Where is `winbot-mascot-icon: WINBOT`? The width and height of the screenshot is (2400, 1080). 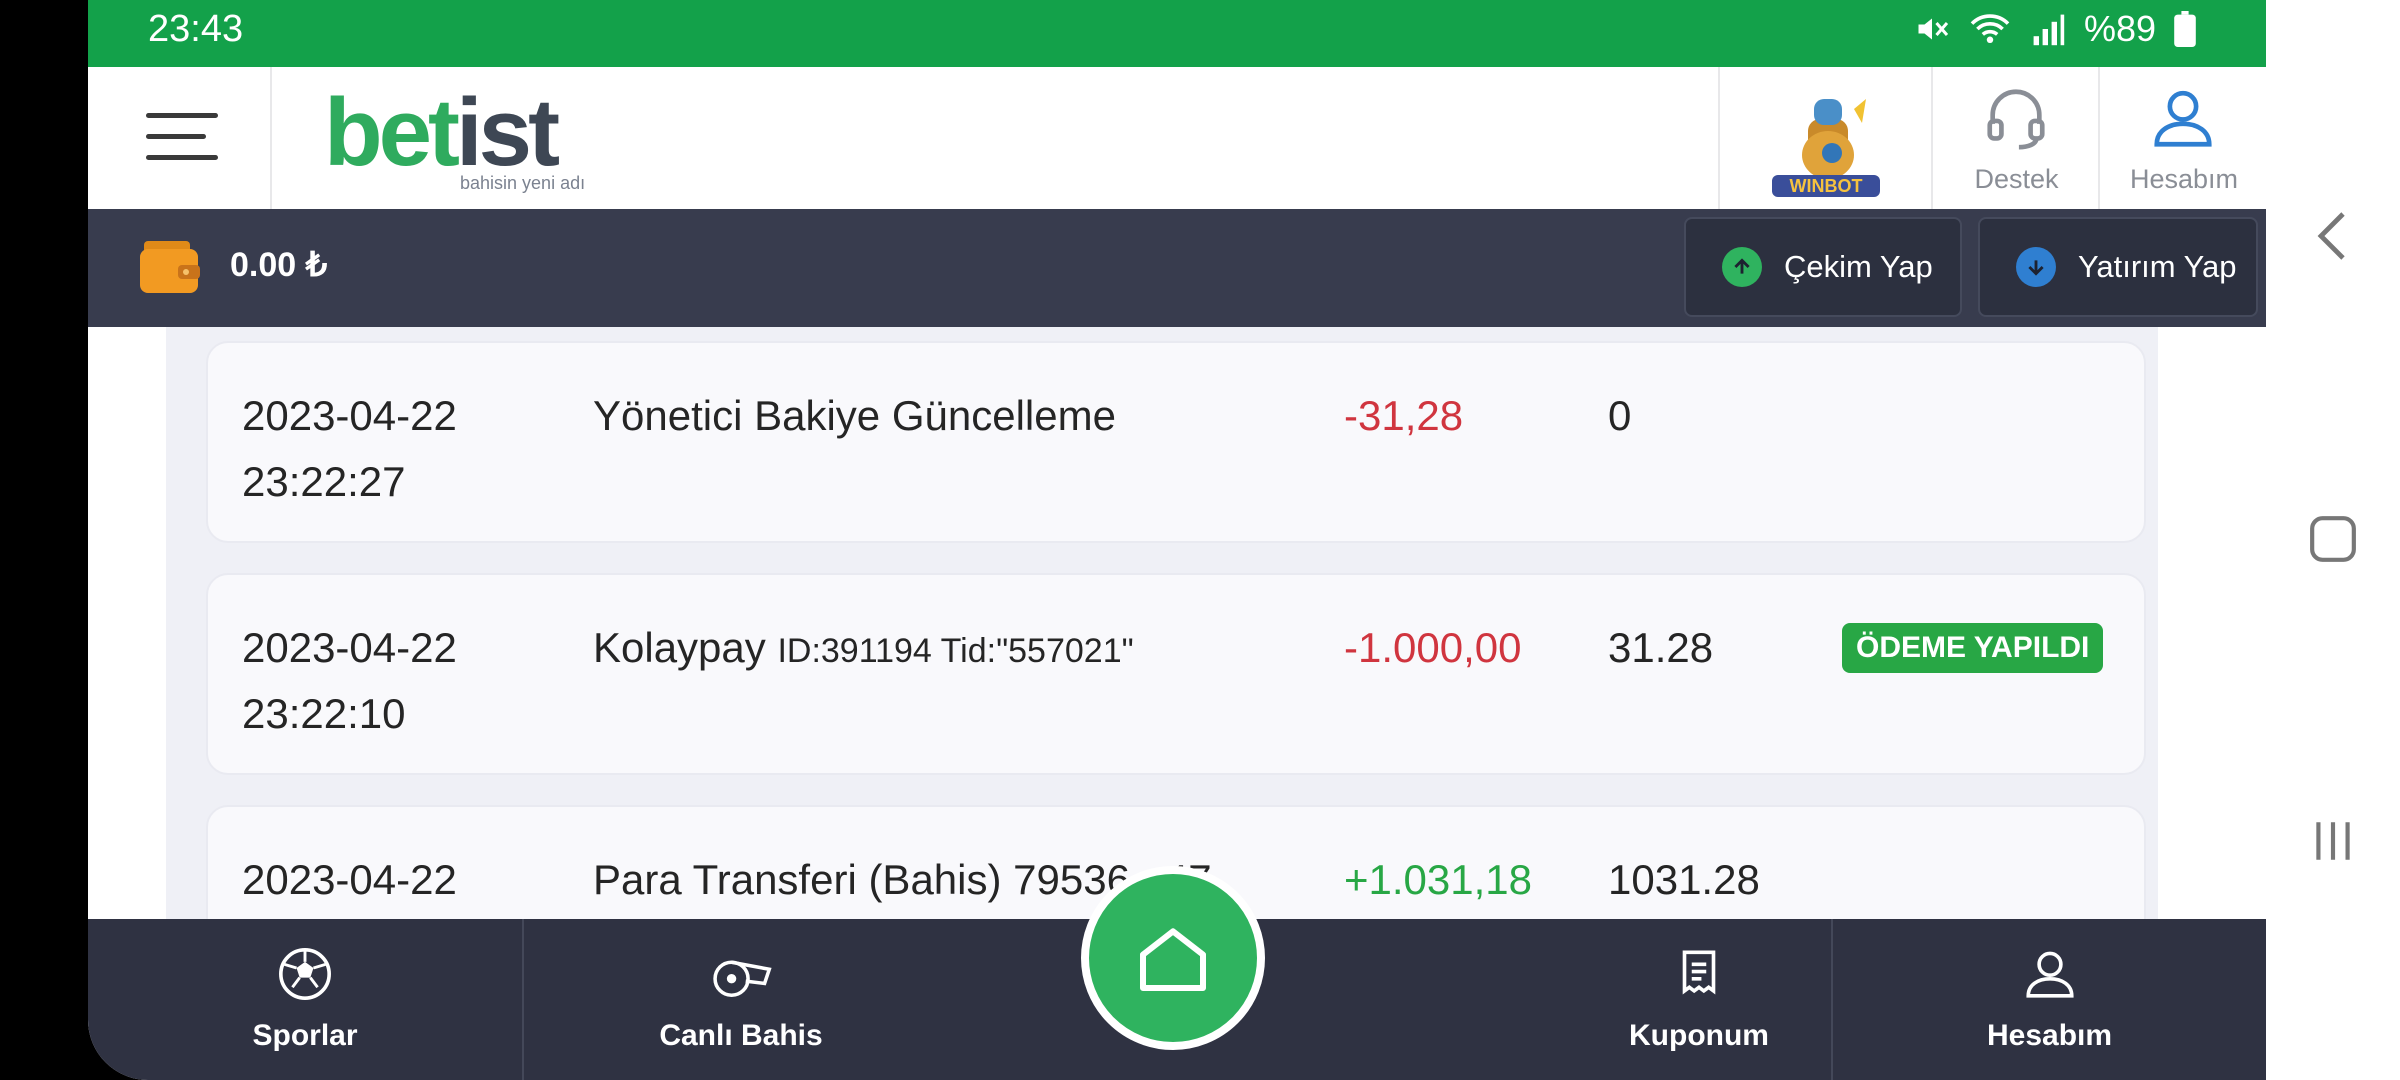
winbot-mascot-icon: WINBOT is located at coordinates (1826, 148).